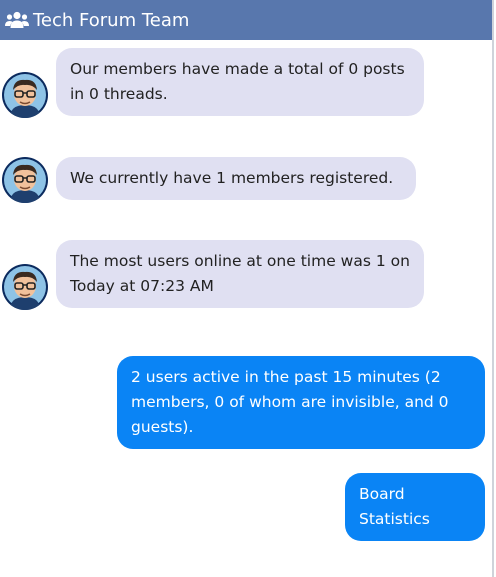  What do you see at coordinates (111, 20) in the screenshot?
I see `chat-title: Tech Forum Team` at bounding box center [111, 20].